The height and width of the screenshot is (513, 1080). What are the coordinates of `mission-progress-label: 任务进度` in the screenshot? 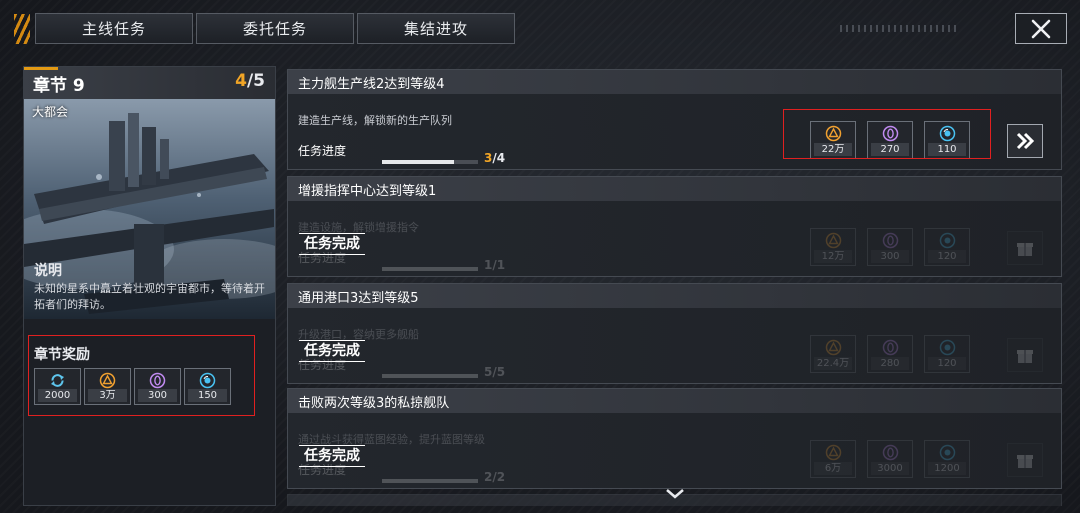 It's located at (322, 151).